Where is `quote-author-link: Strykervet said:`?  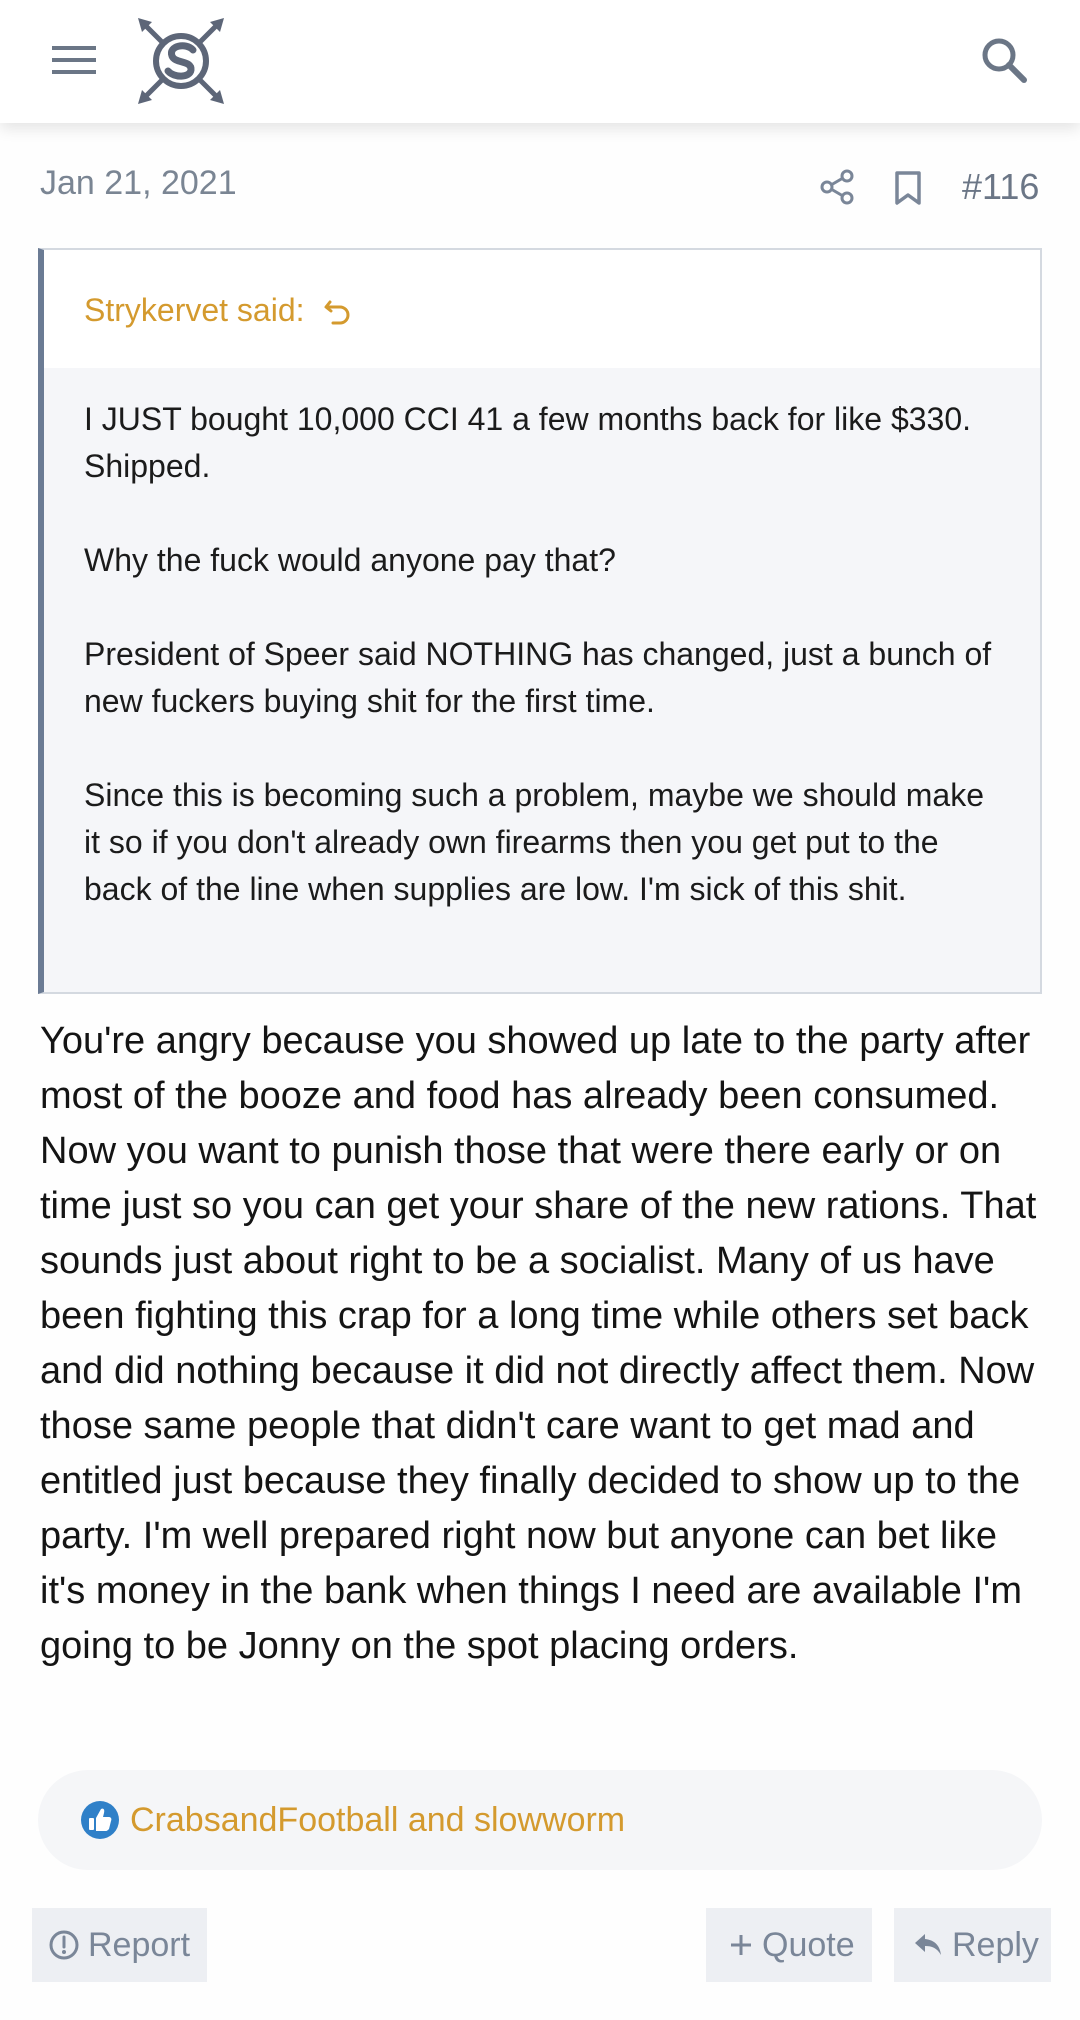
quote-author-link: Strykervet said: is located at coordinates (218, 310).